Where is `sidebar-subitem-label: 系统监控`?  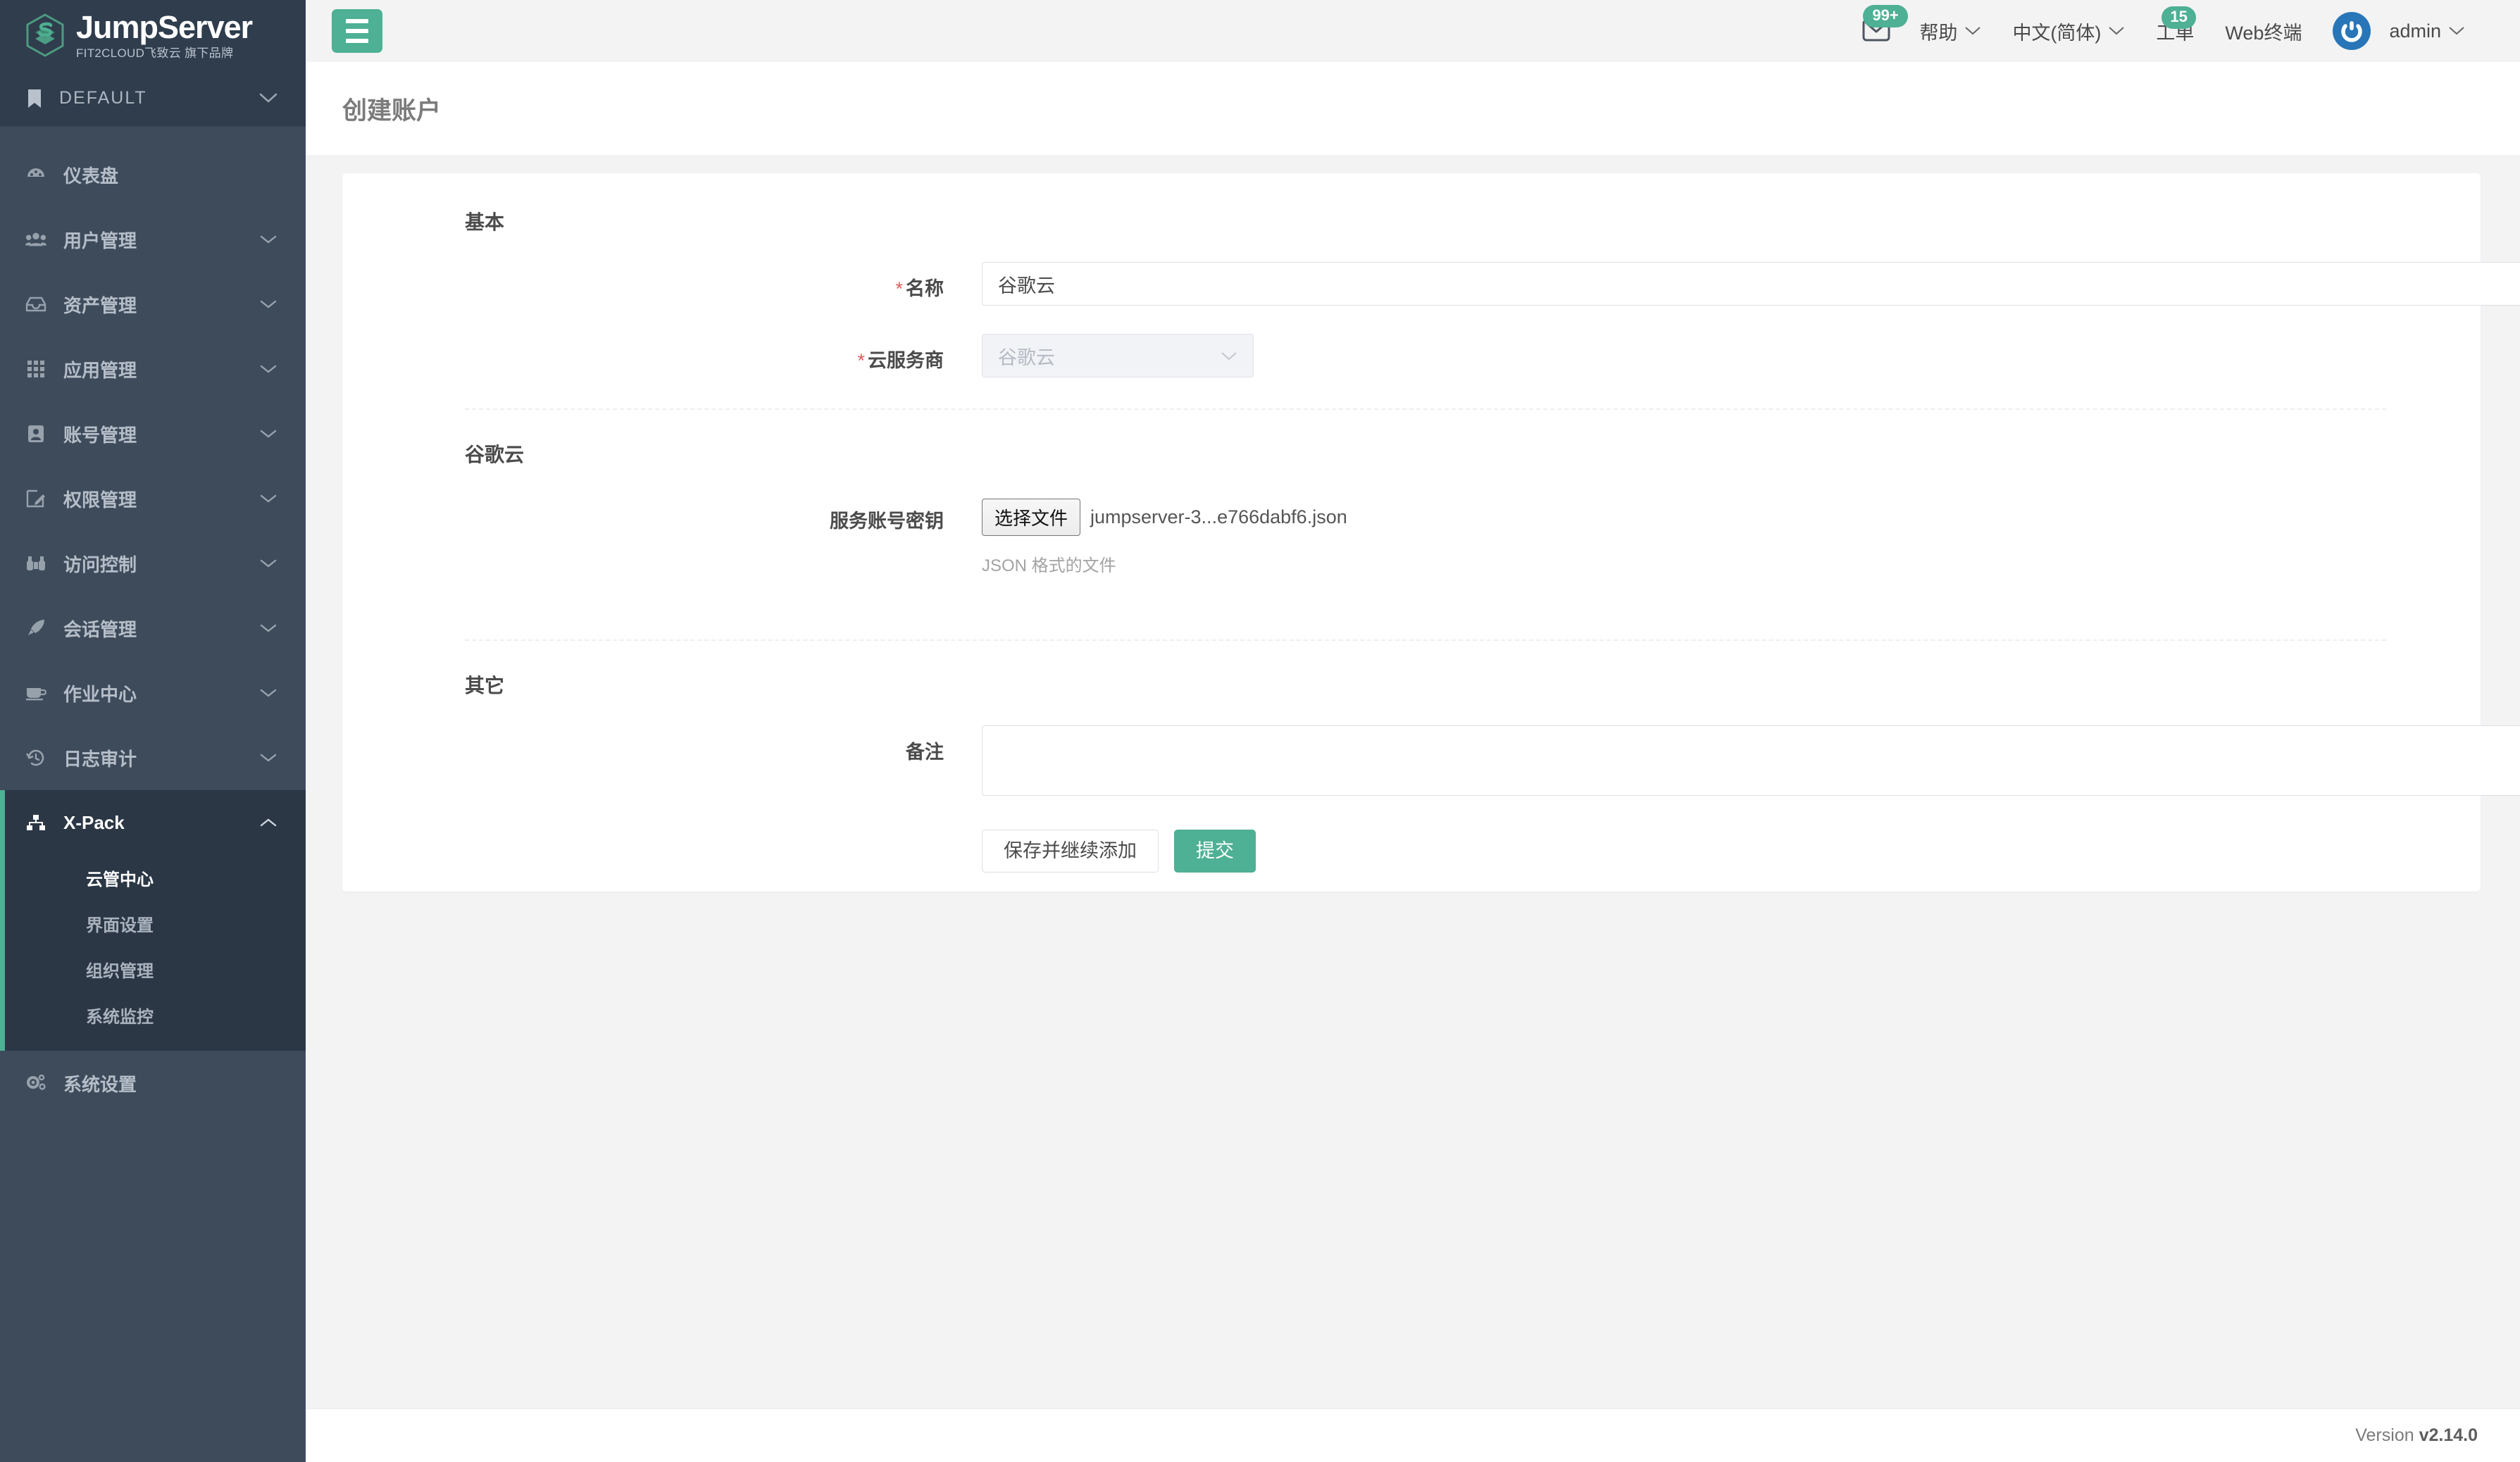 sidebar-subitem-label: 系统监控 is located at coordinates (120, 1017).